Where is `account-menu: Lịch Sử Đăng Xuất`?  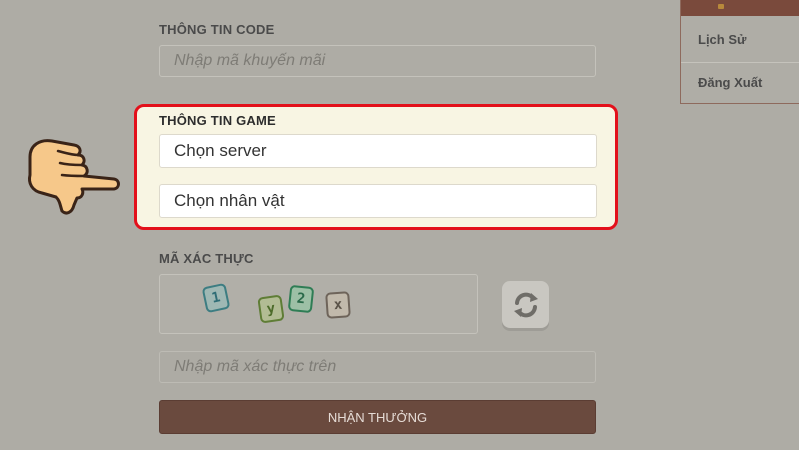
account-menu: Lịch Sử Đăng Xuất is located at coordinates (739, 52).